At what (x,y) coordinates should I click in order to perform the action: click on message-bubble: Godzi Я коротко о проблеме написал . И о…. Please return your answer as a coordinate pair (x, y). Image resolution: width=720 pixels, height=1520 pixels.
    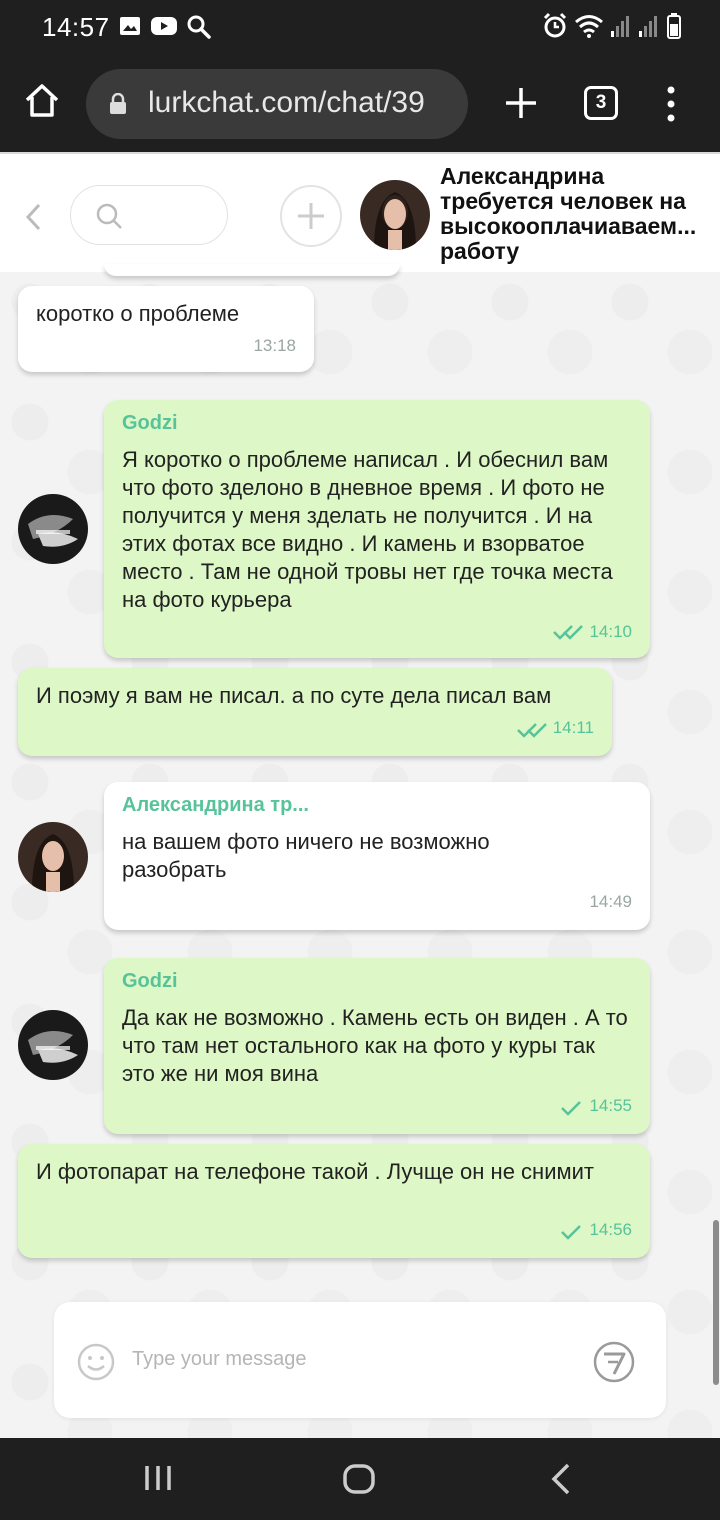
    Looking at the image, I should click on (377, 529).